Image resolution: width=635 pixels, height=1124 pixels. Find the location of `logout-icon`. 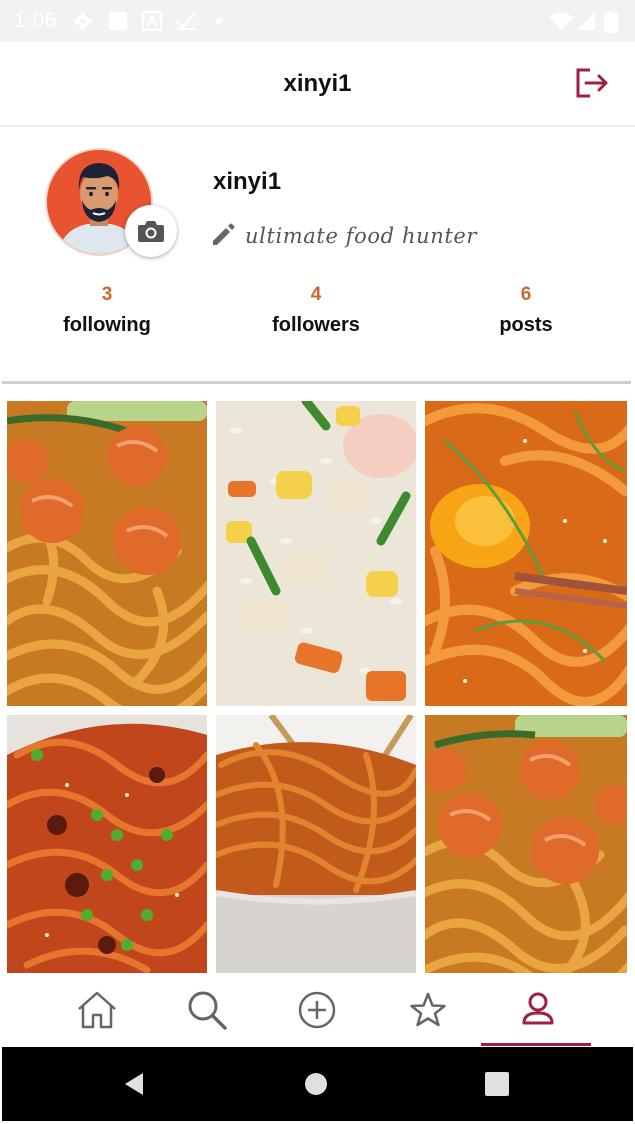

logout-icon is located at coordinates (592, 83).